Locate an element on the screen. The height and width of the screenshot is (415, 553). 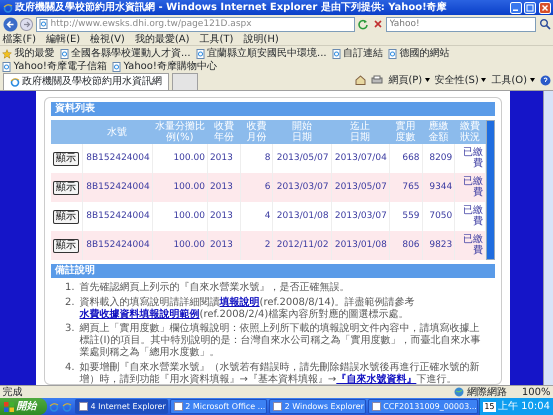
forward-icon is located at coordinates (26, 24).